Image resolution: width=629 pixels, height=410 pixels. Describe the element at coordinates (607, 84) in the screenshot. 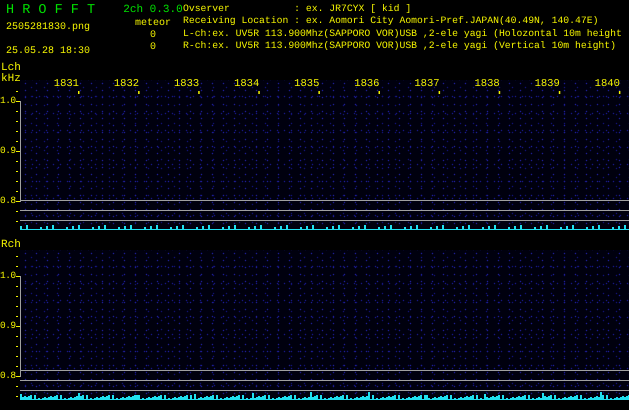

I see `time-tick-label: 1840` at that location.